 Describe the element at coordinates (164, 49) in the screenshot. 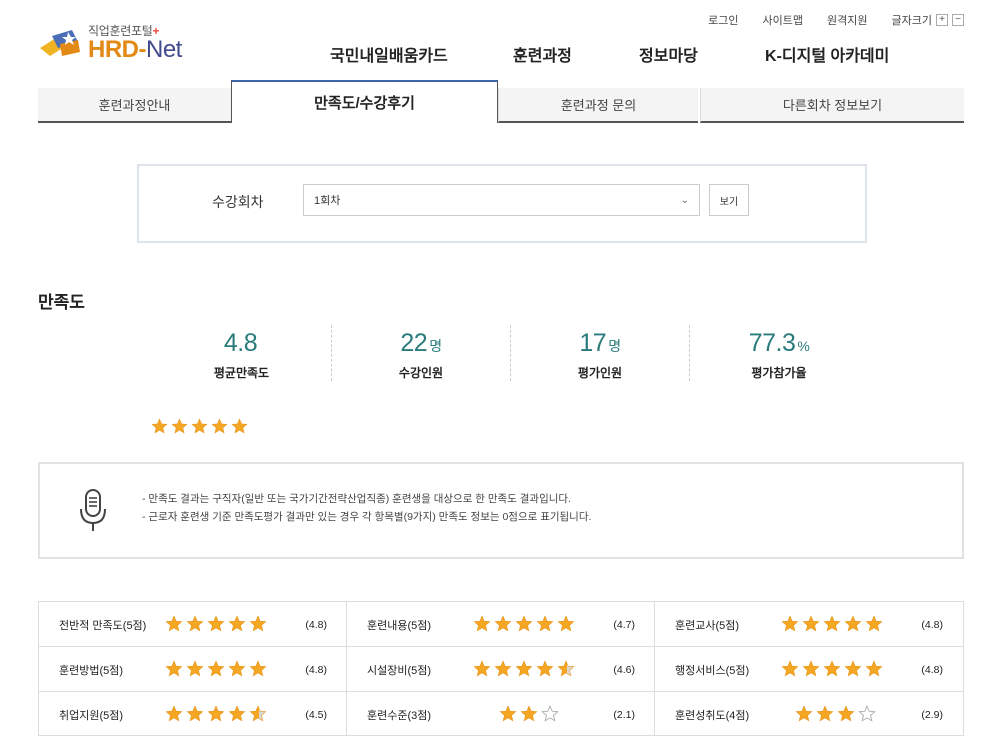

I see `logo-net-text: Net` at that location.